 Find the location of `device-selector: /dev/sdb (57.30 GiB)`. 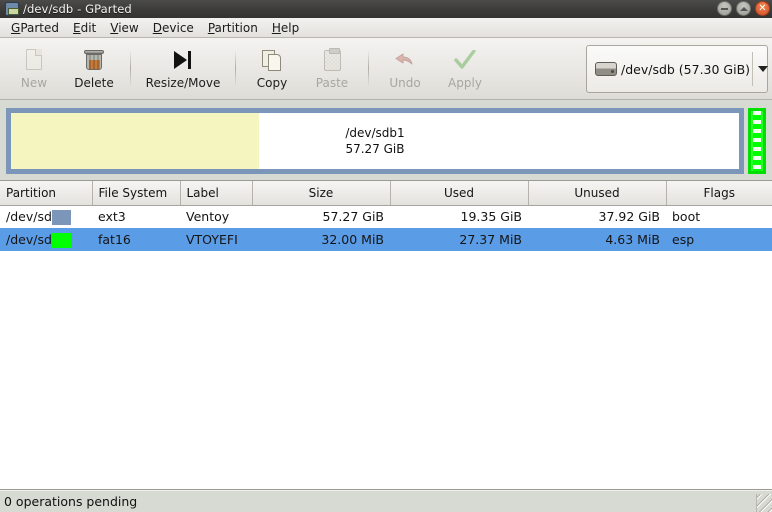

device-selector: /dev/sdb (57.30 GiB) is located at coordinates (677, 69).